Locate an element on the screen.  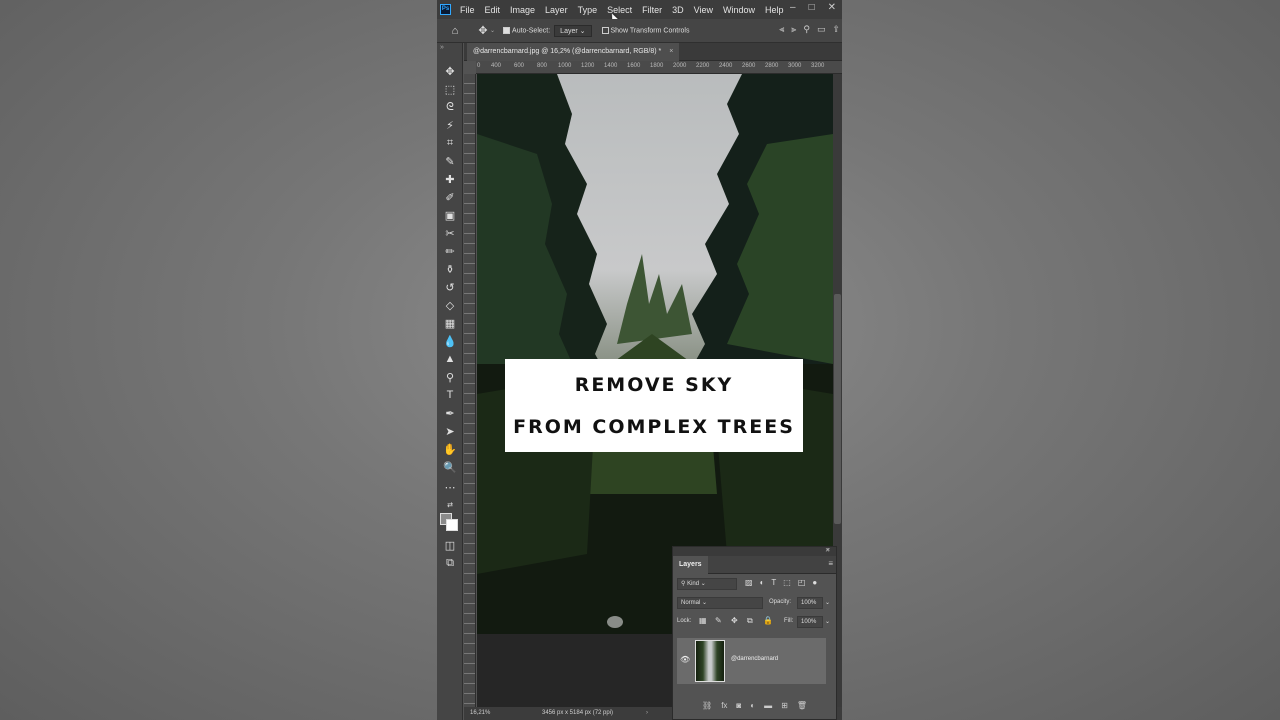
search-icon: ⚲ is located at coordinates (806, 29).